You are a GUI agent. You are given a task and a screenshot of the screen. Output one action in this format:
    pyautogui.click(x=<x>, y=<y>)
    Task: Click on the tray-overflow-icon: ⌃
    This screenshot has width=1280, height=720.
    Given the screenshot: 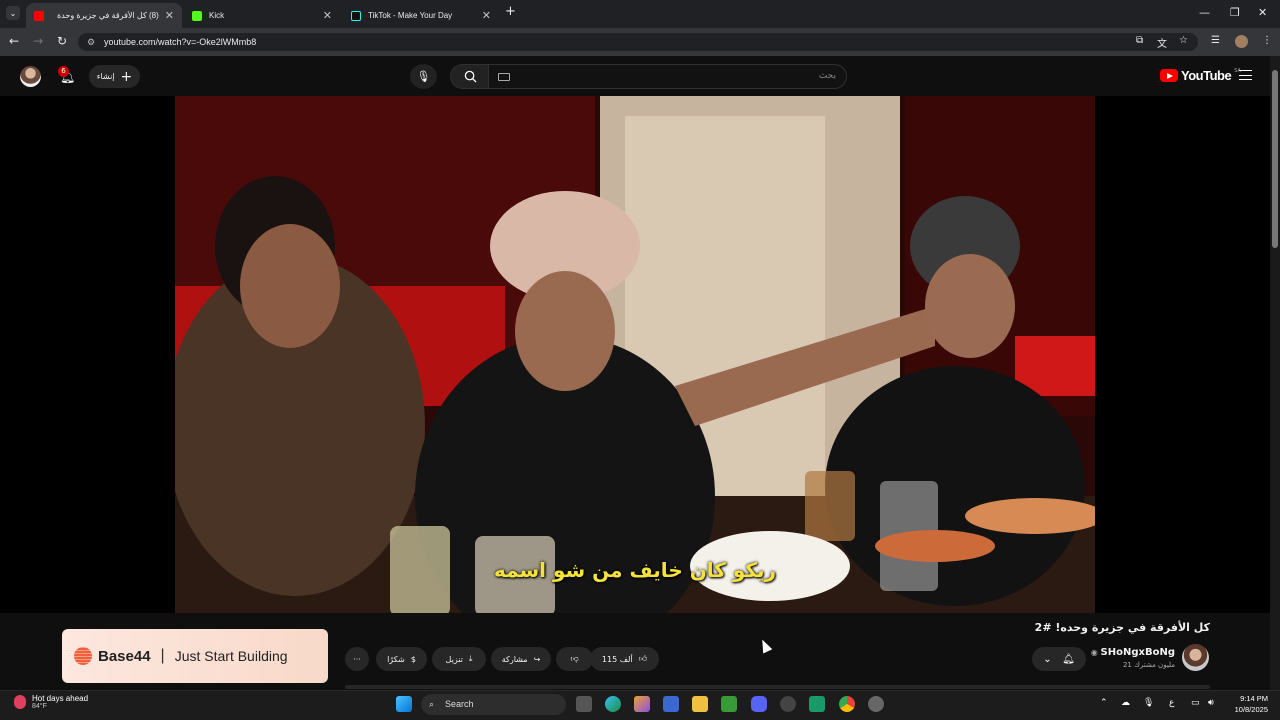 What is the action you would take?
    pyautogui.click(x=1104, y=703)
    